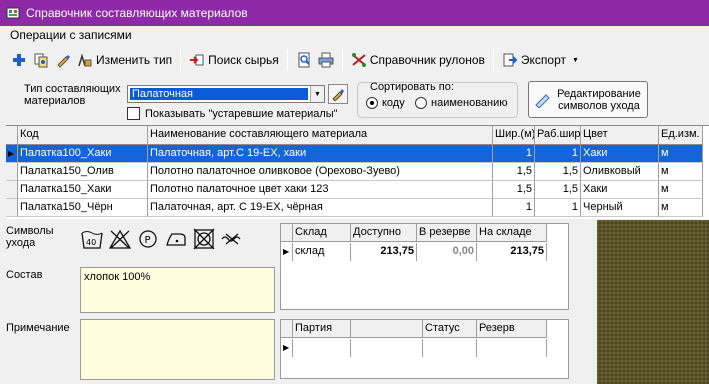  What do you see at coordinates (320, 135) in the screenshot?
I see `col-name: Наименование составляющего материала` at bounding box center [320, 135].